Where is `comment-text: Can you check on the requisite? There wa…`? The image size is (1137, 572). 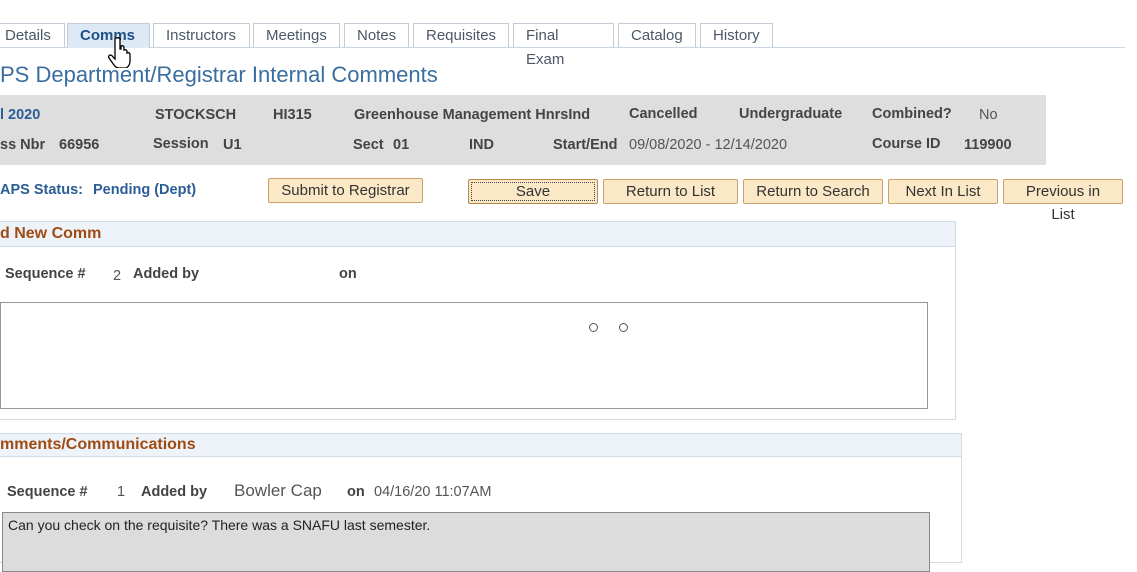
comment-text: Can you check on the requisite? There wa… is located at coordinates (466, 542).